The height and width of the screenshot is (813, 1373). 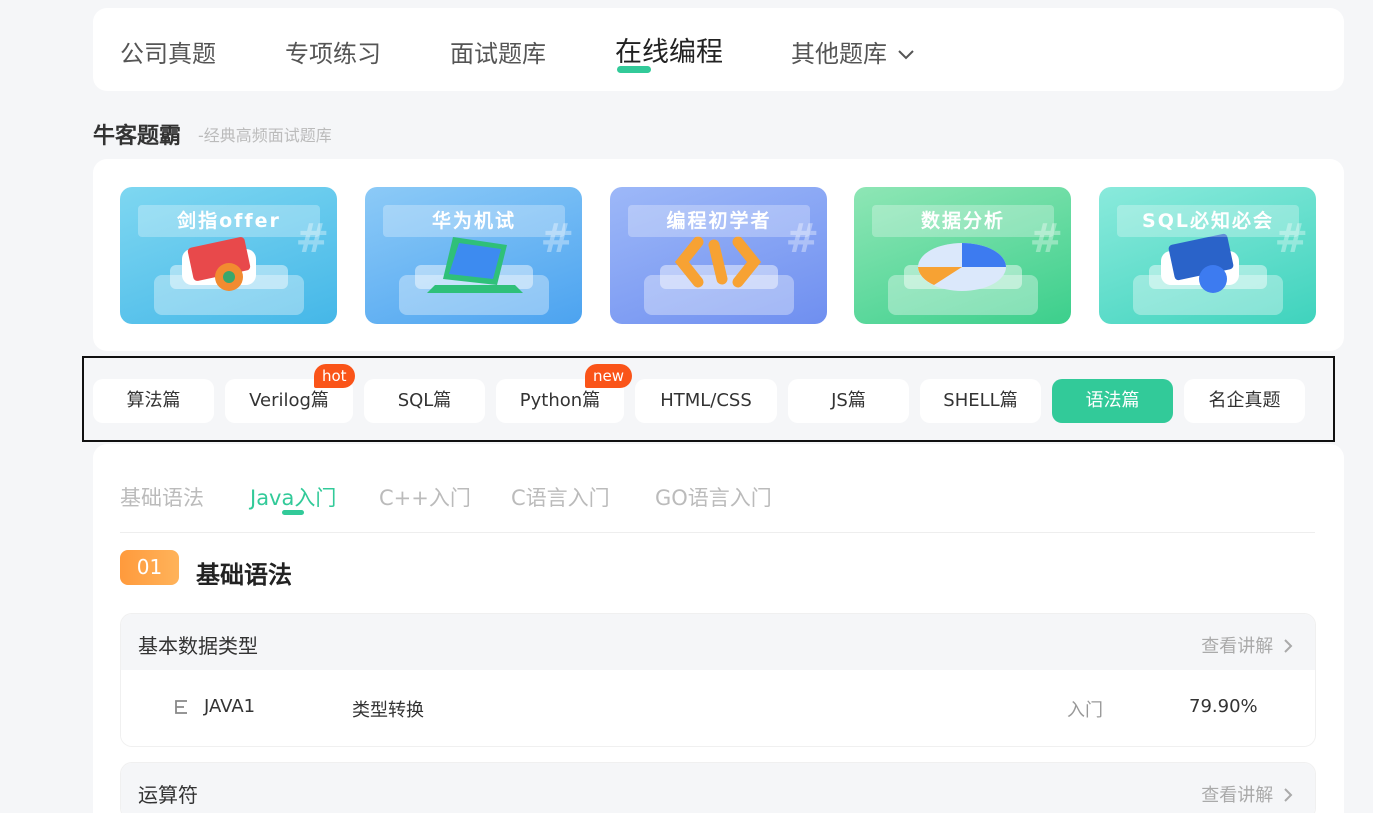 What do you see at coordinates (181, 707) in the screenshot?
I see `code-file-icon` at bounding box center [181, 707].